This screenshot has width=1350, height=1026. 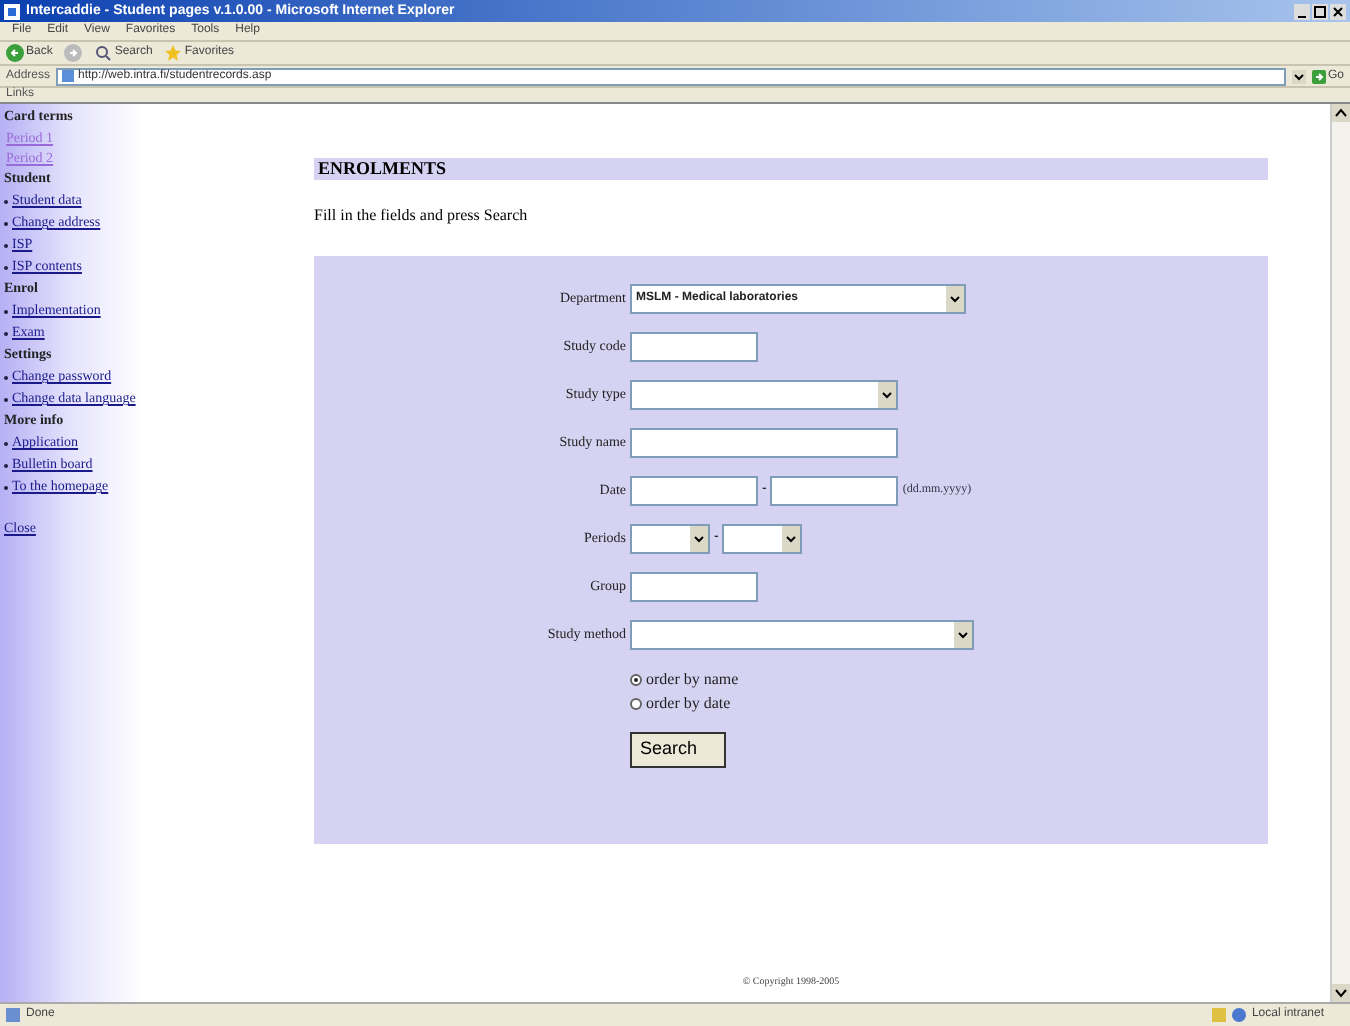 I want to click on back-arrow-icon, so click(x=15, y=53).